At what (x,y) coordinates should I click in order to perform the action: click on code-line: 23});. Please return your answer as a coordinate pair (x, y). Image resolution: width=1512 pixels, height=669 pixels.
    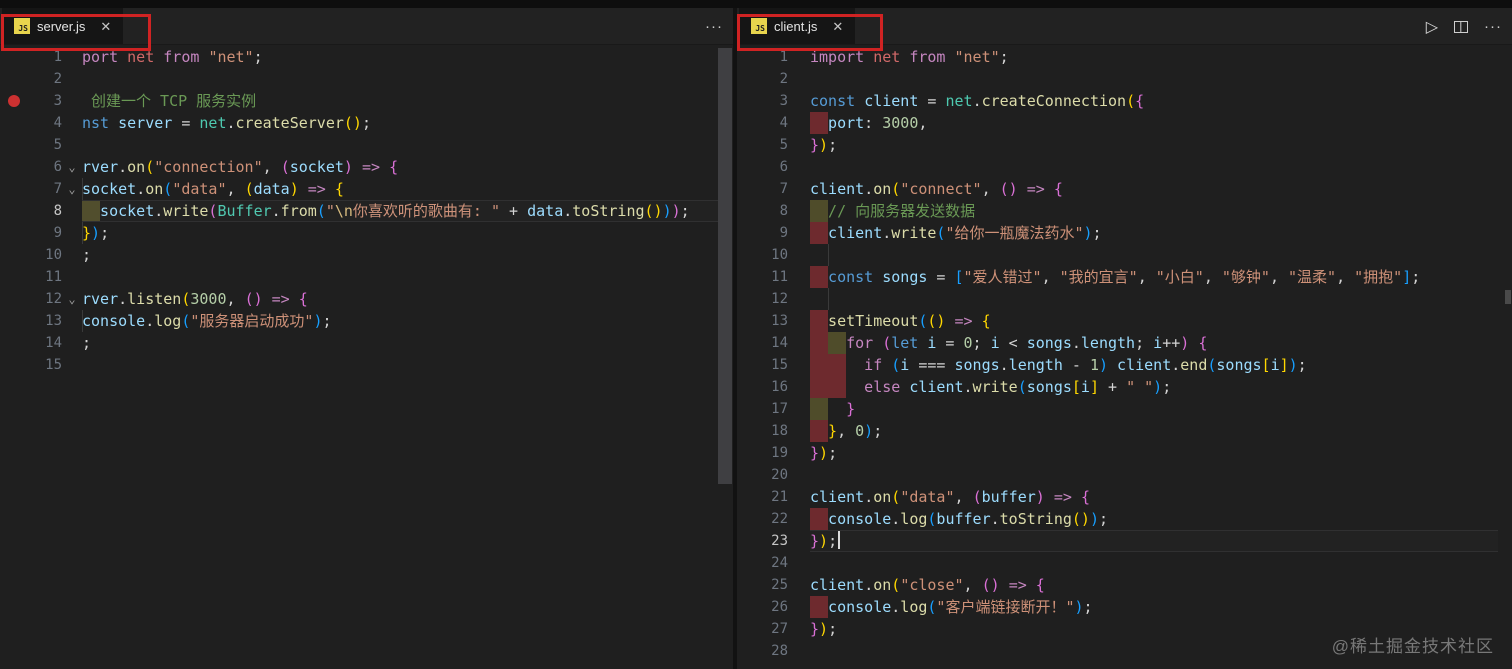
    Looking at the image, I should click on (1124, 541).